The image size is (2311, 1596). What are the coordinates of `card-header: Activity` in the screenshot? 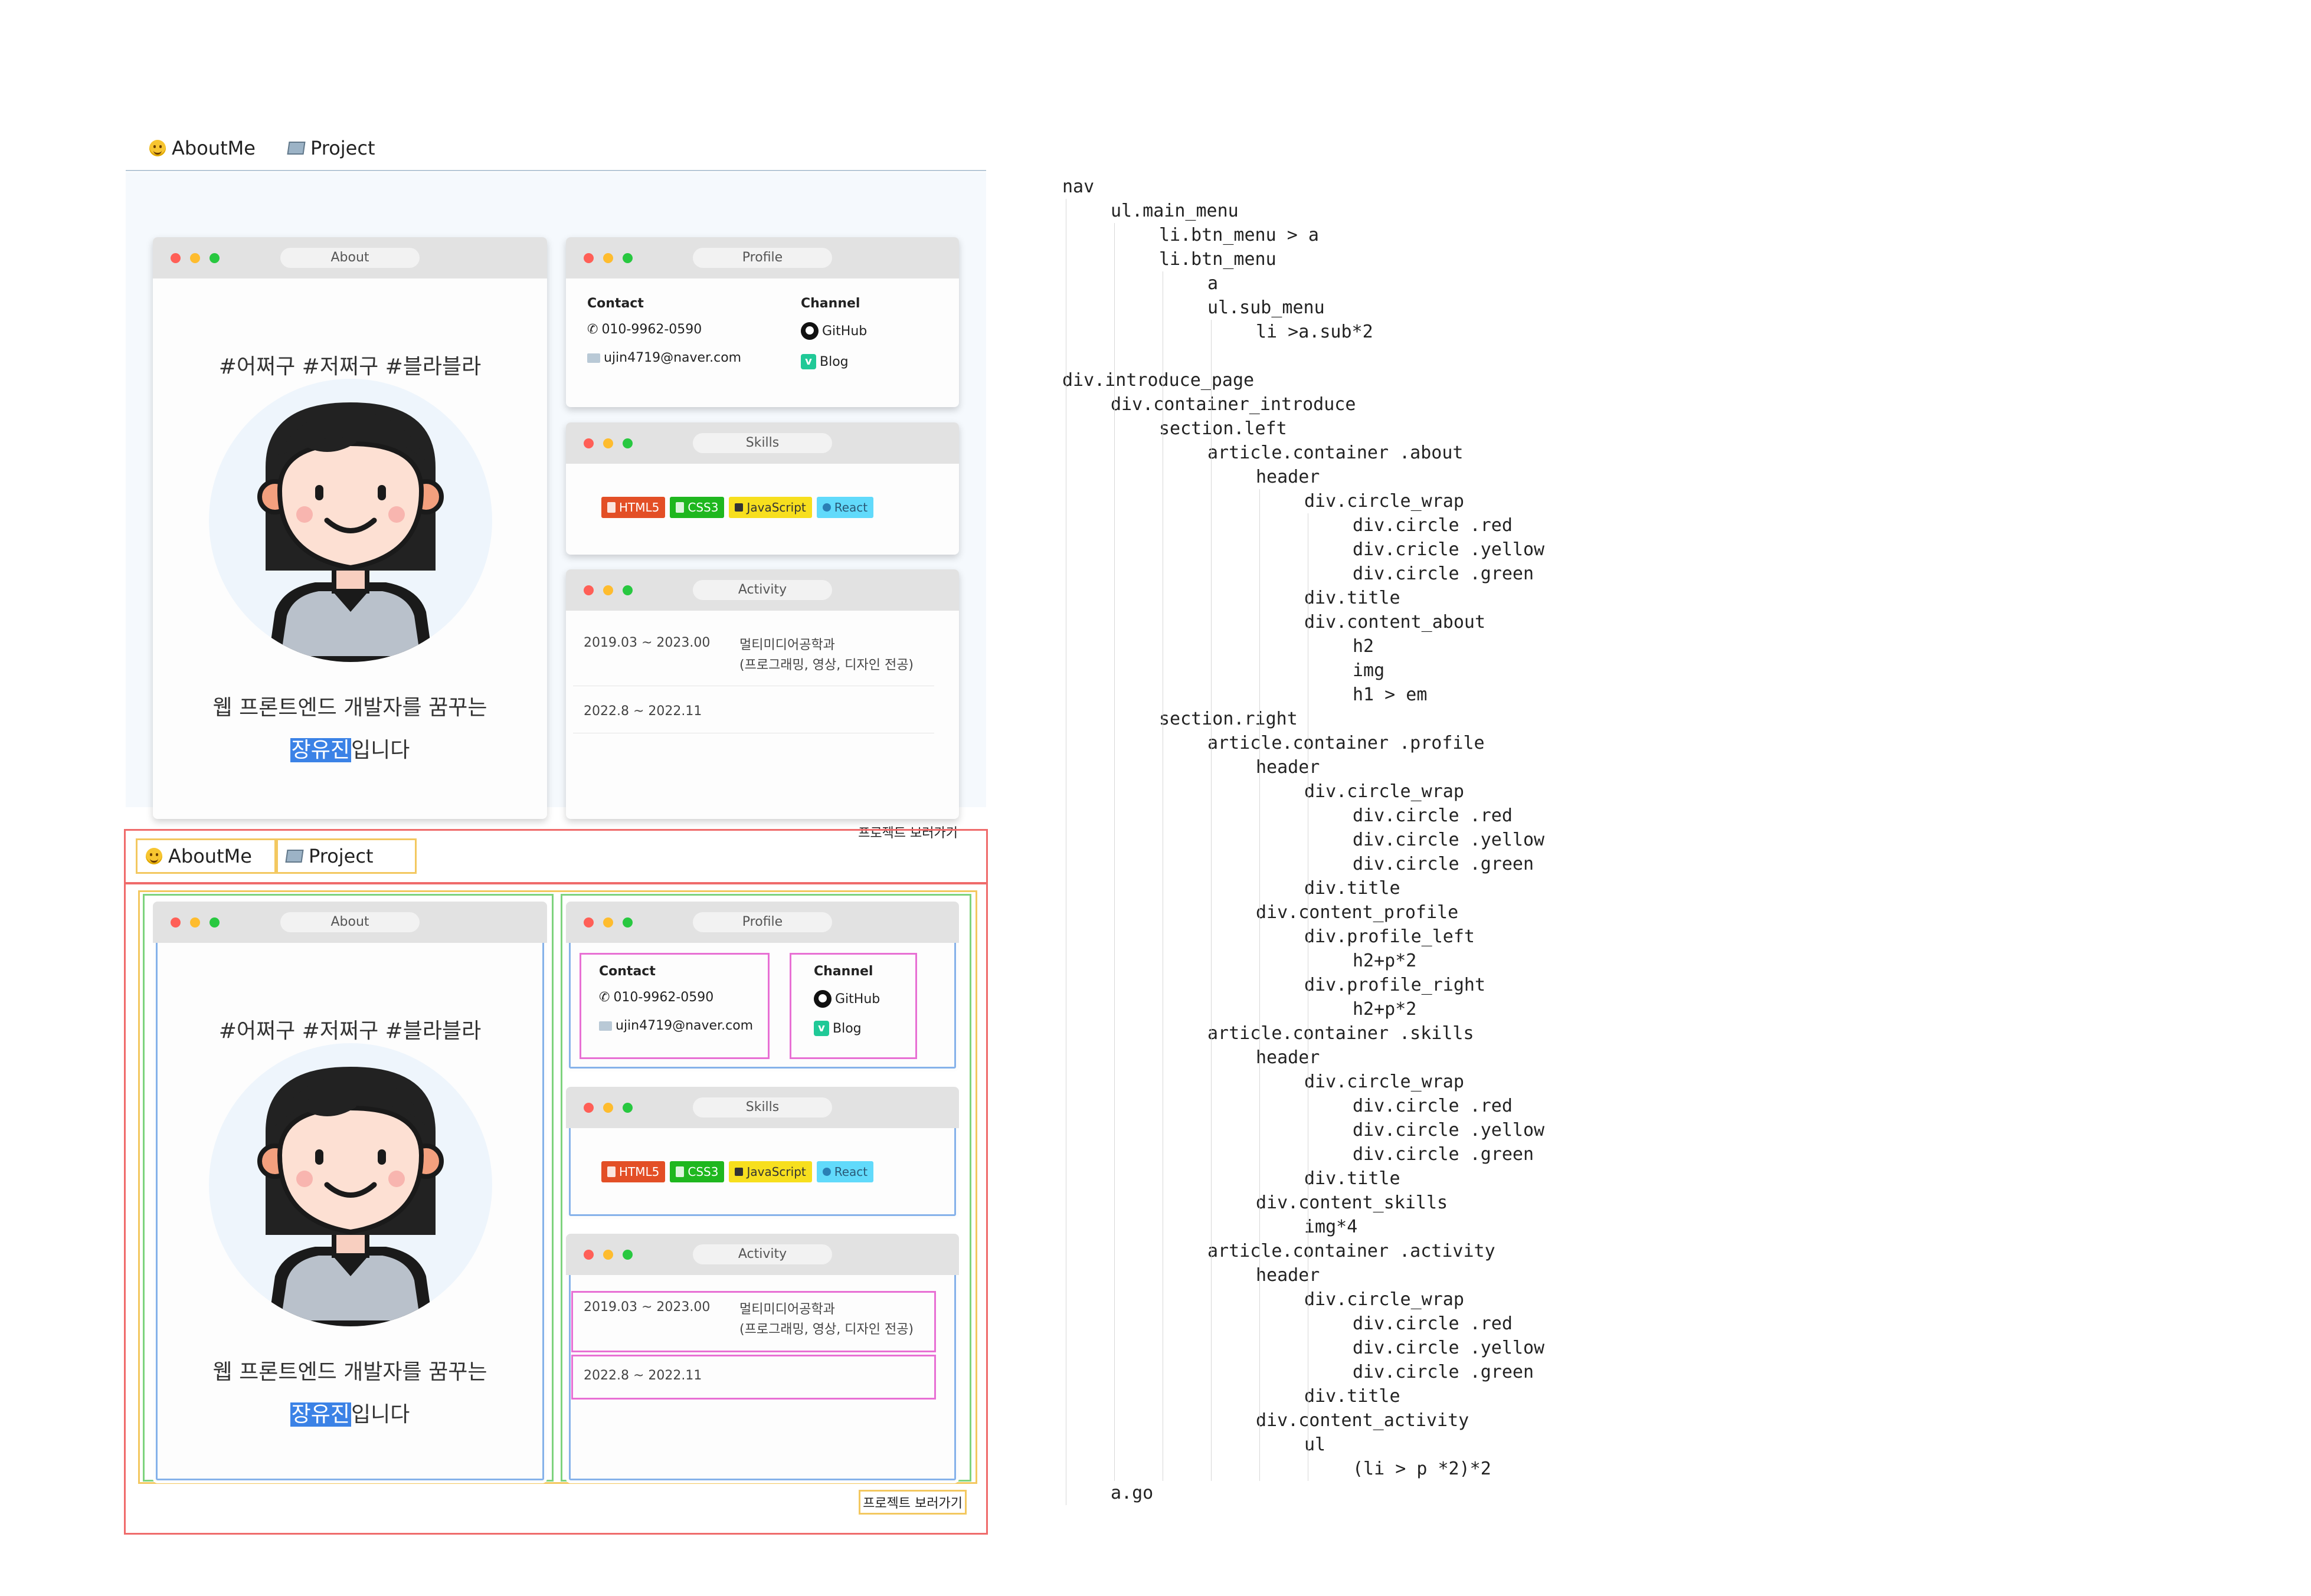 It's located at (763, 1254).